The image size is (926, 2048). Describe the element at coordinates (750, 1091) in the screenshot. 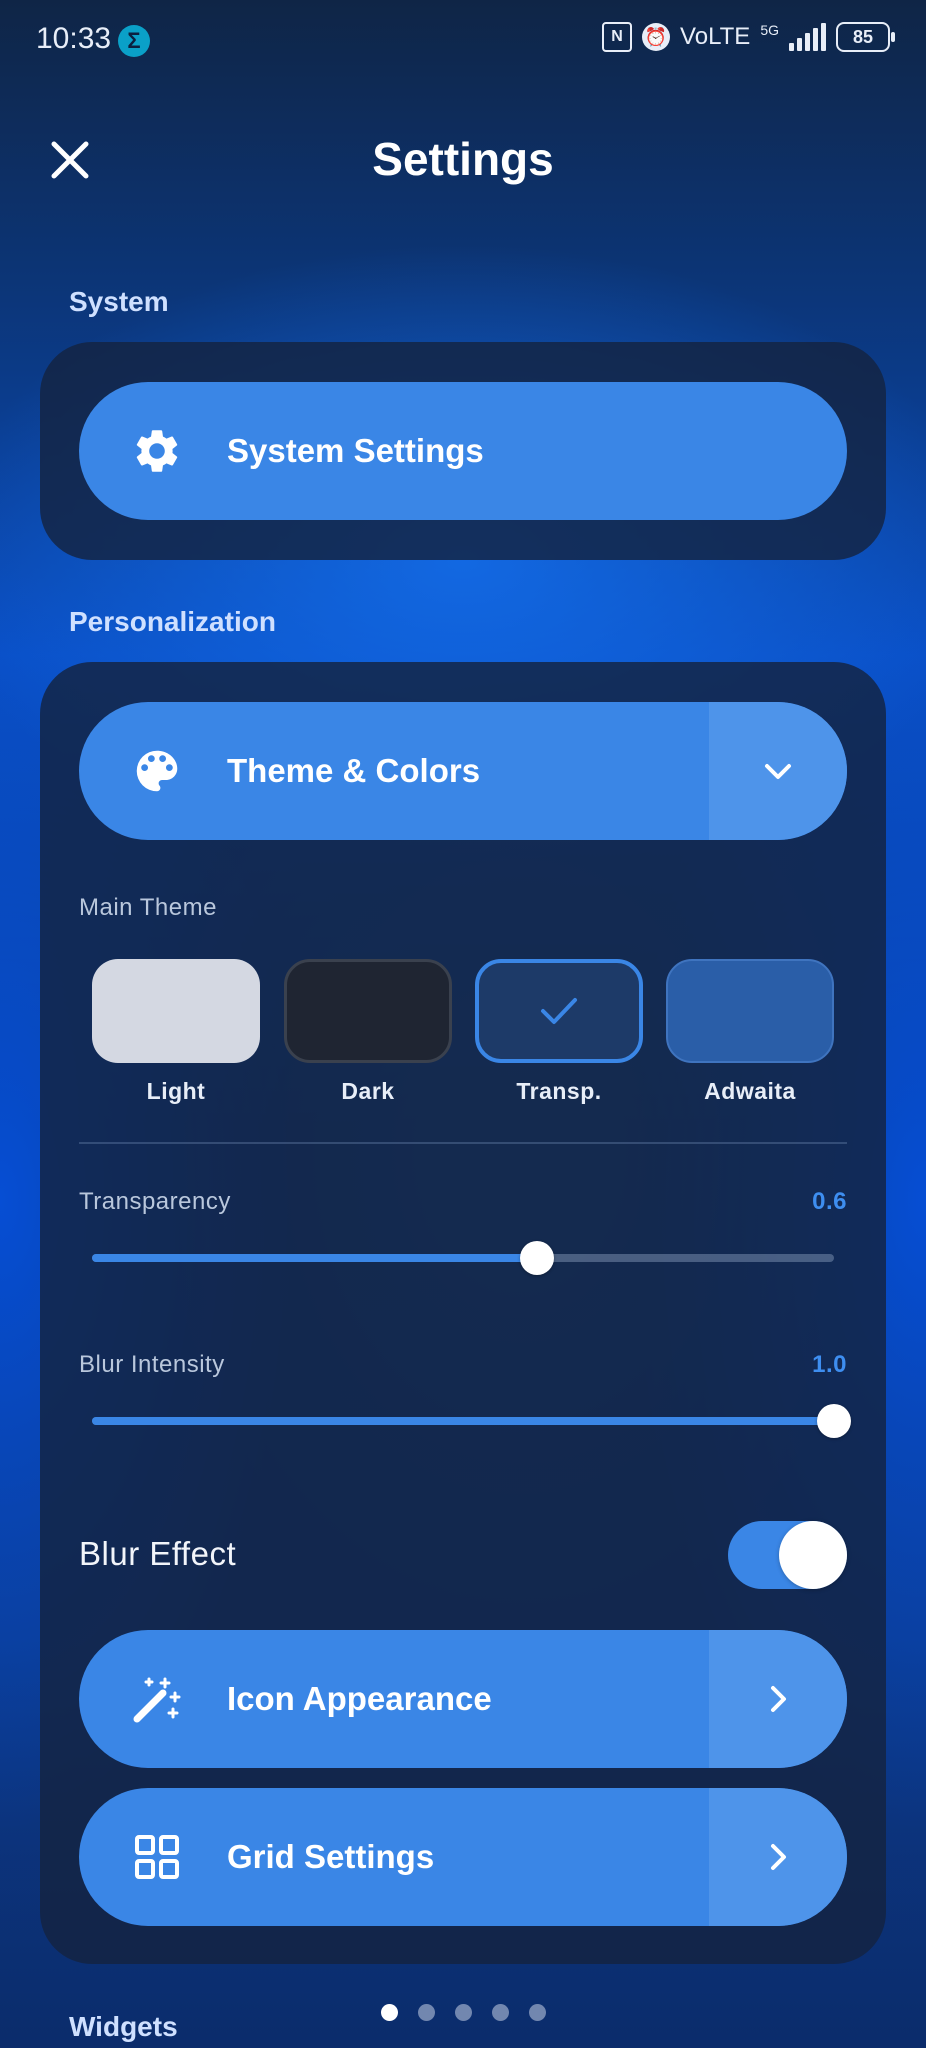

I see `theme-name-adwaita: Adwaita` at that location.